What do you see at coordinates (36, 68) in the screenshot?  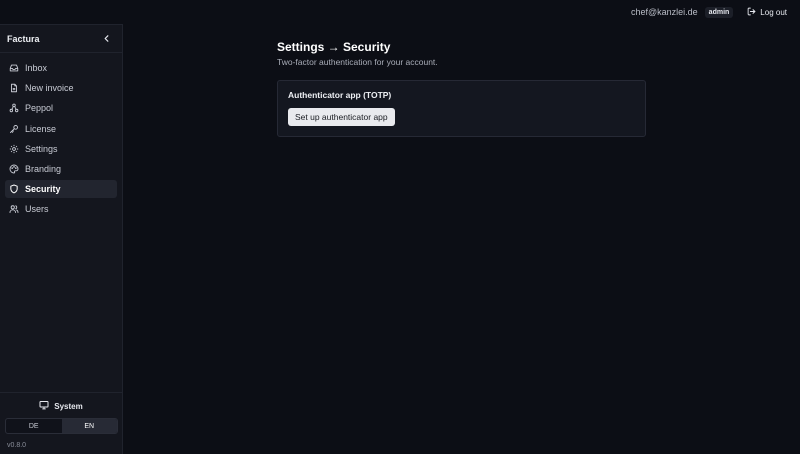 I see `sidebar-item-label: Inbox` at bounding box center [36, 68].